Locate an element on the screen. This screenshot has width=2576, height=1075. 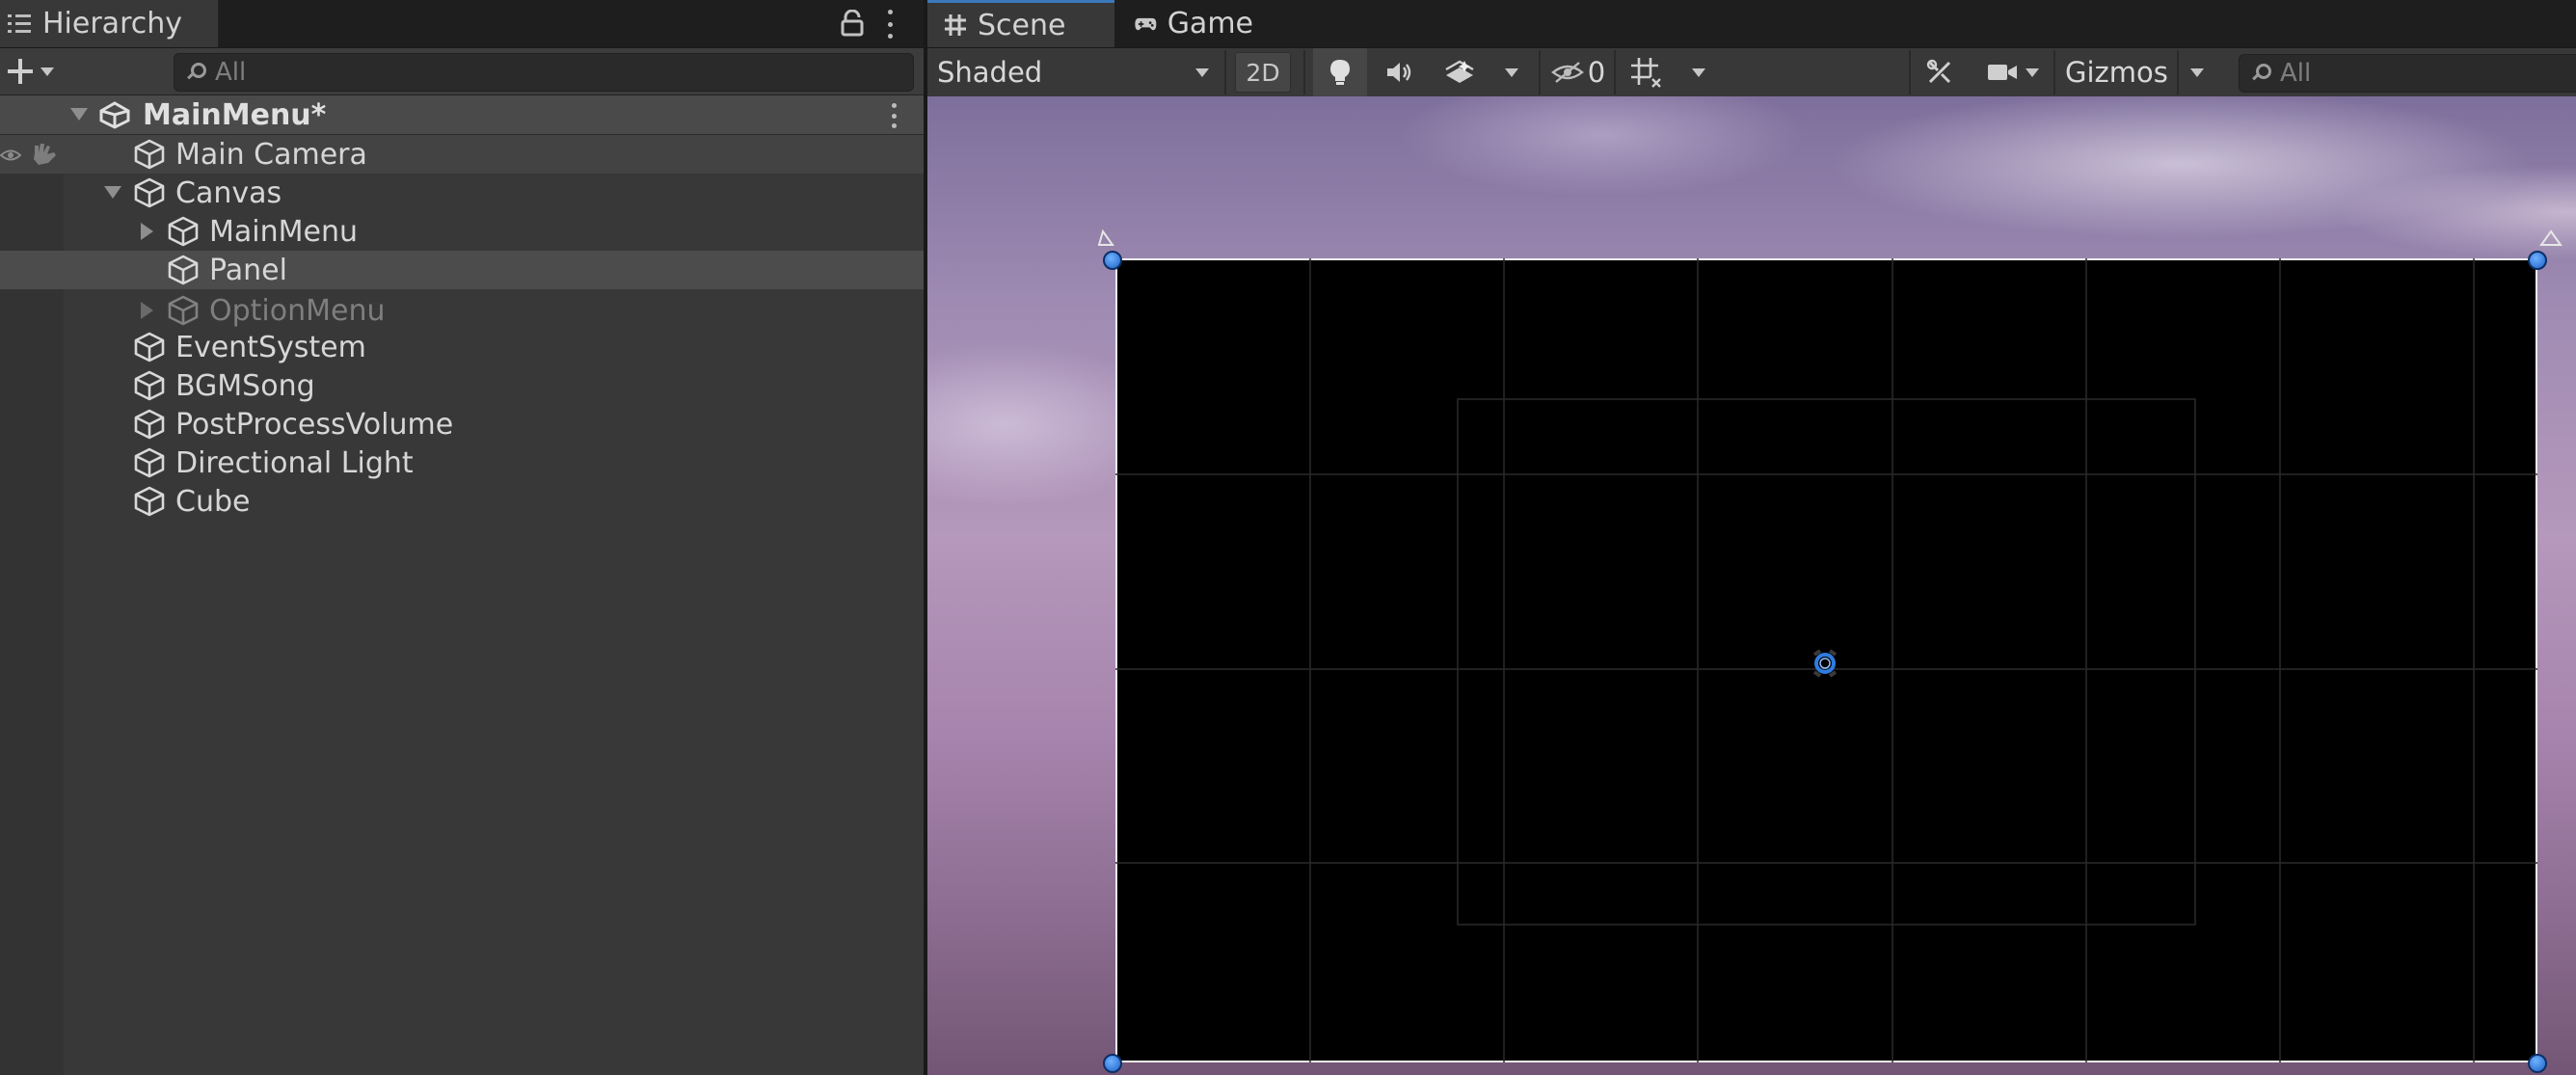
row-label: Canvas is located at coordinates (229, 193).